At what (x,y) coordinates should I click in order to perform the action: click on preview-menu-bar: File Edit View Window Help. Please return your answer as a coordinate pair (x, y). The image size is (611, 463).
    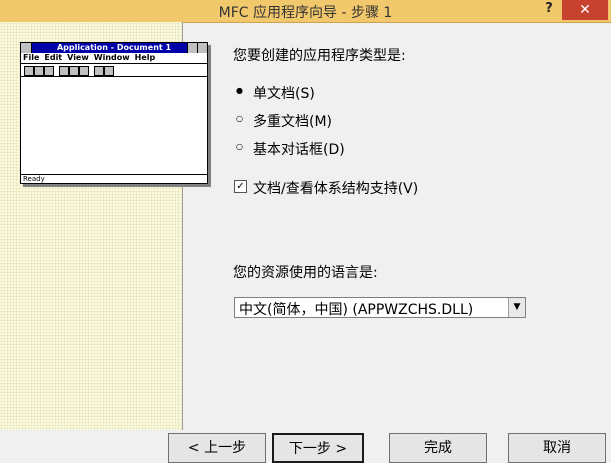
    Looking at the image, I should click on (114, 58).